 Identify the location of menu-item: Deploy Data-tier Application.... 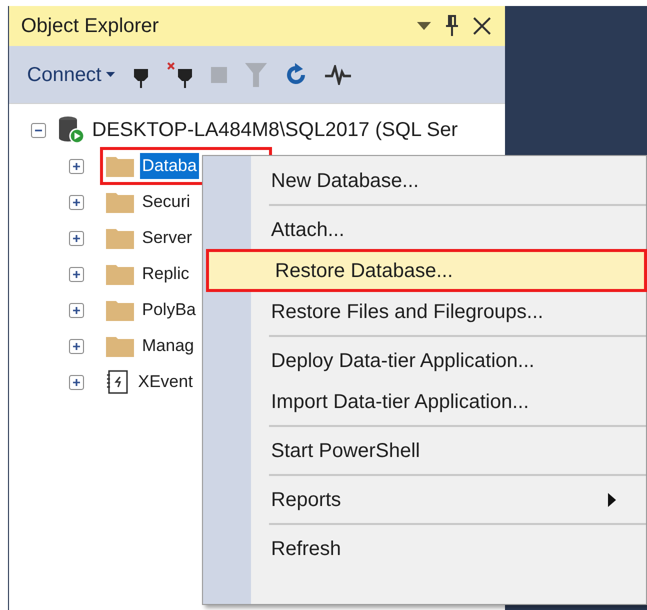
(424, 360).